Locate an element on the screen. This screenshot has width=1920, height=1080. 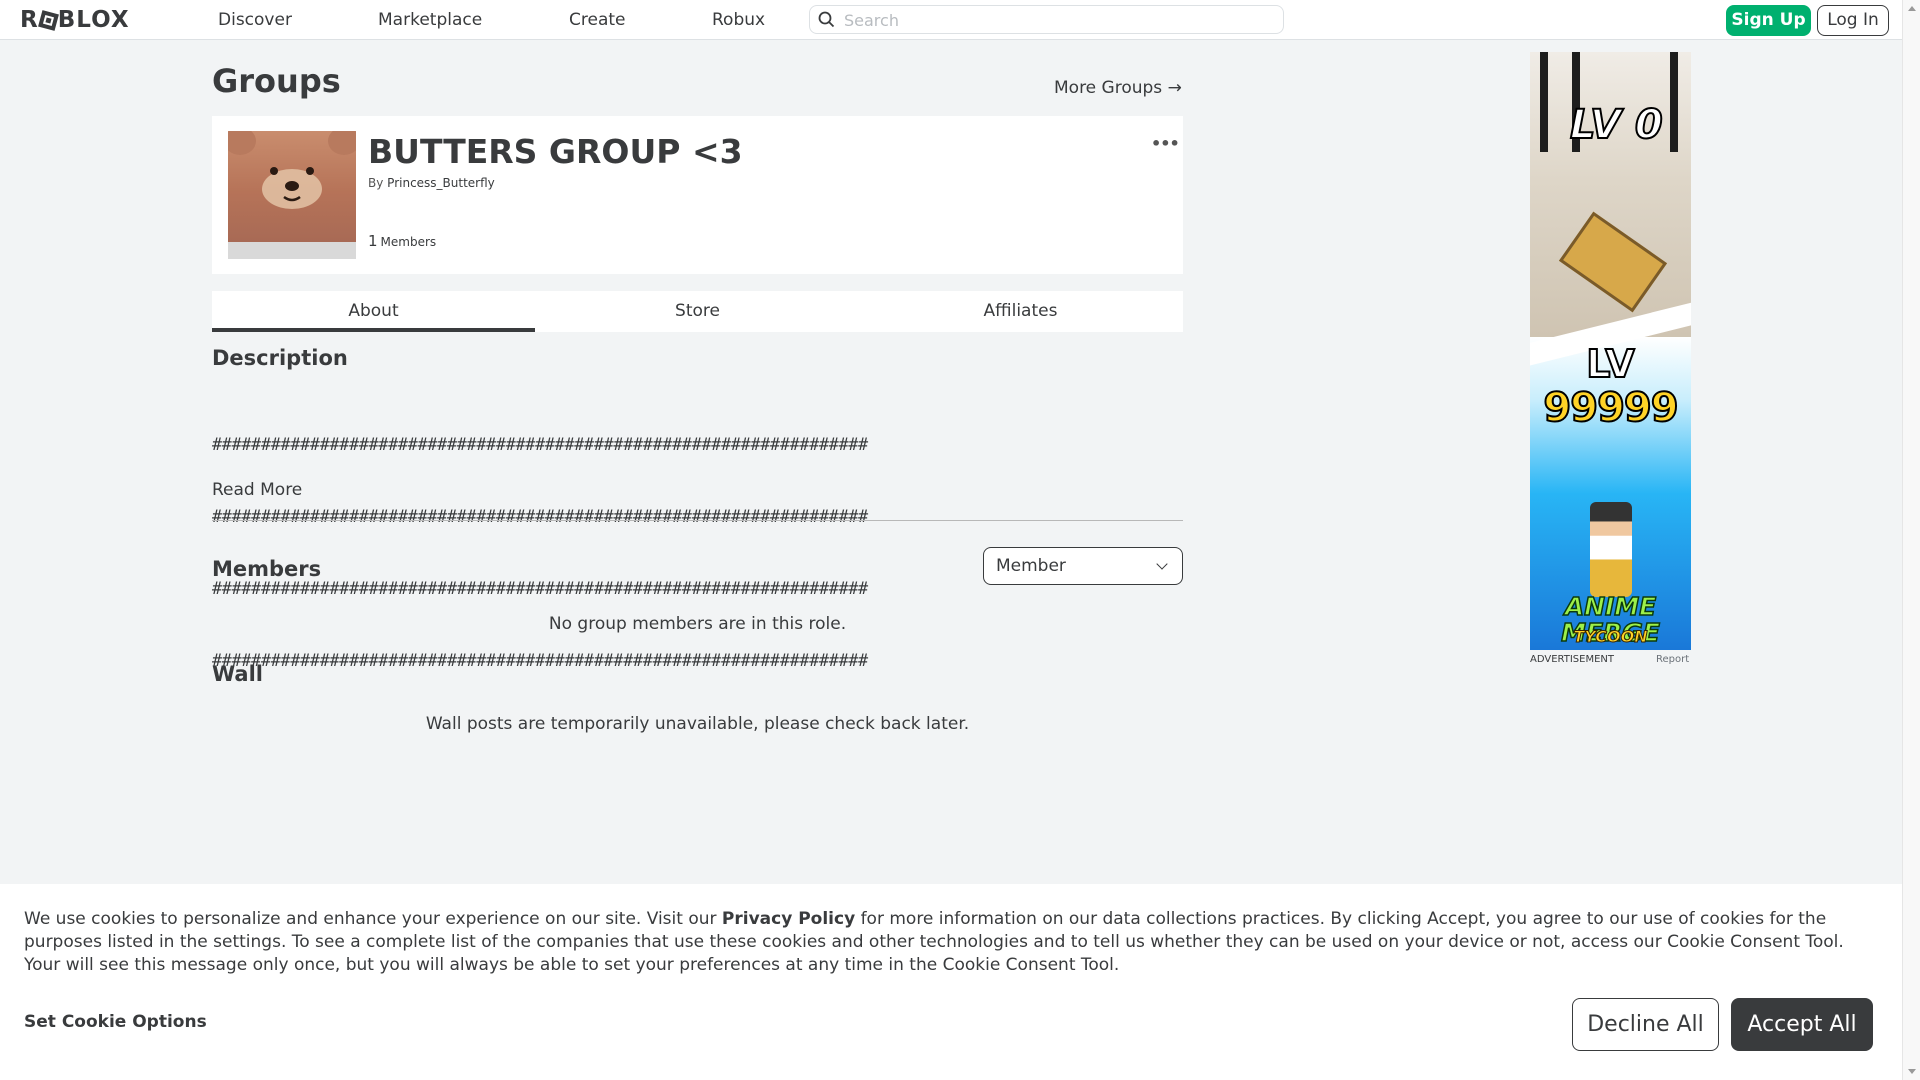
tab-store: Store is located at coordinates (697, 311).